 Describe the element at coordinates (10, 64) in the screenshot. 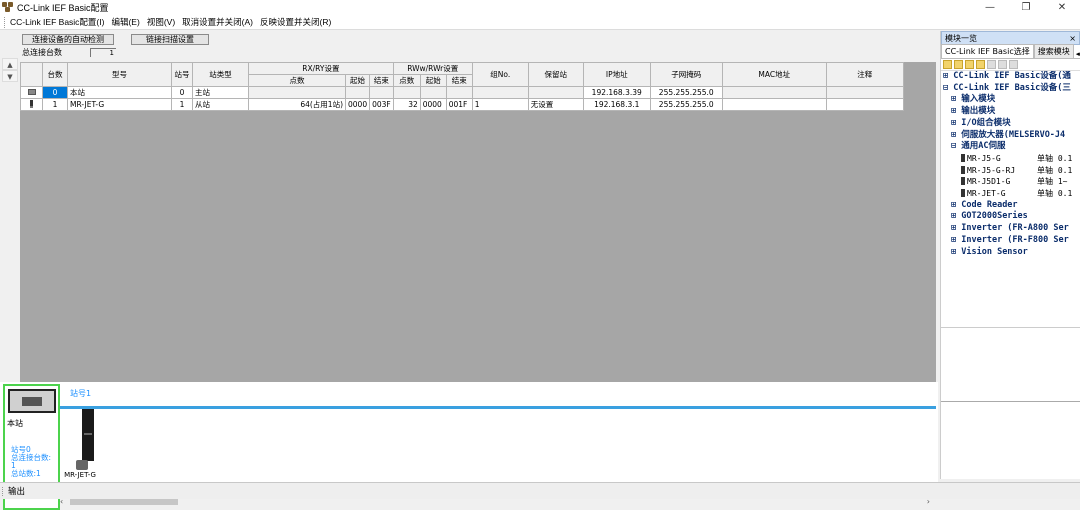

I see `scroll-up-icon: ▲` at that location.